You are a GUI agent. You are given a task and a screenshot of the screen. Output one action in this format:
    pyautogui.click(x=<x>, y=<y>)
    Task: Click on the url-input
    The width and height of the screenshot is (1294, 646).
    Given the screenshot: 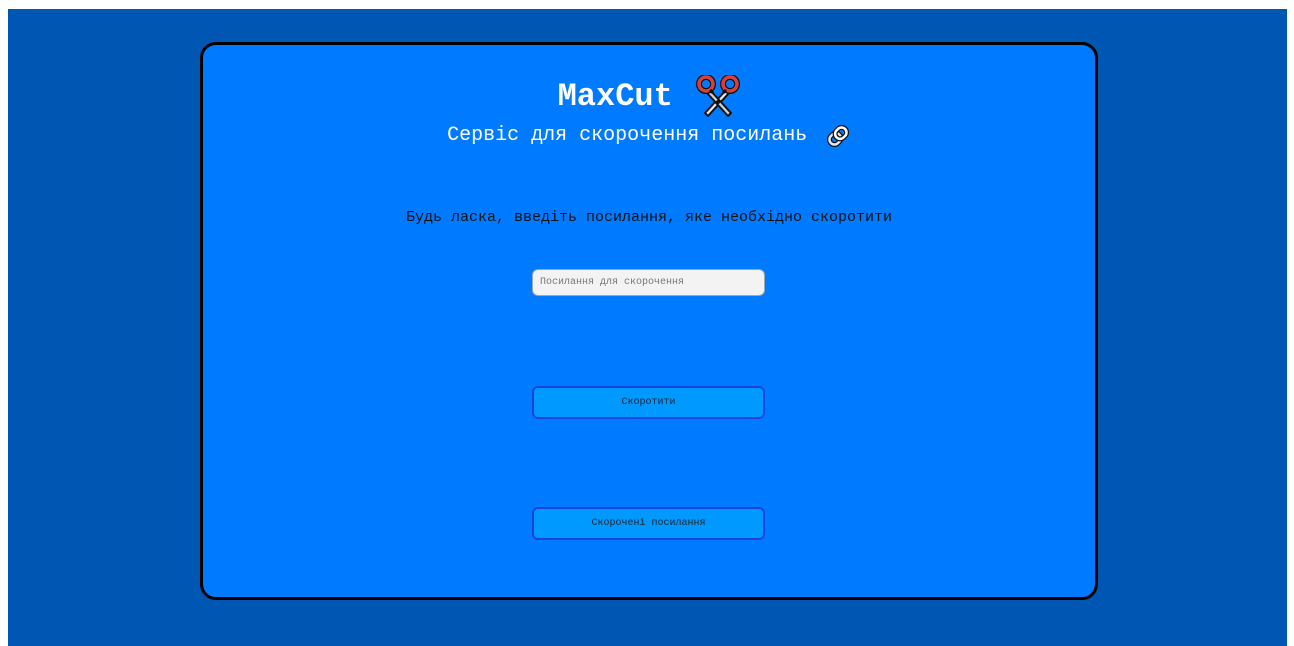 What is the action you would take?
    pyautogui.click(x=648, y=282)
    